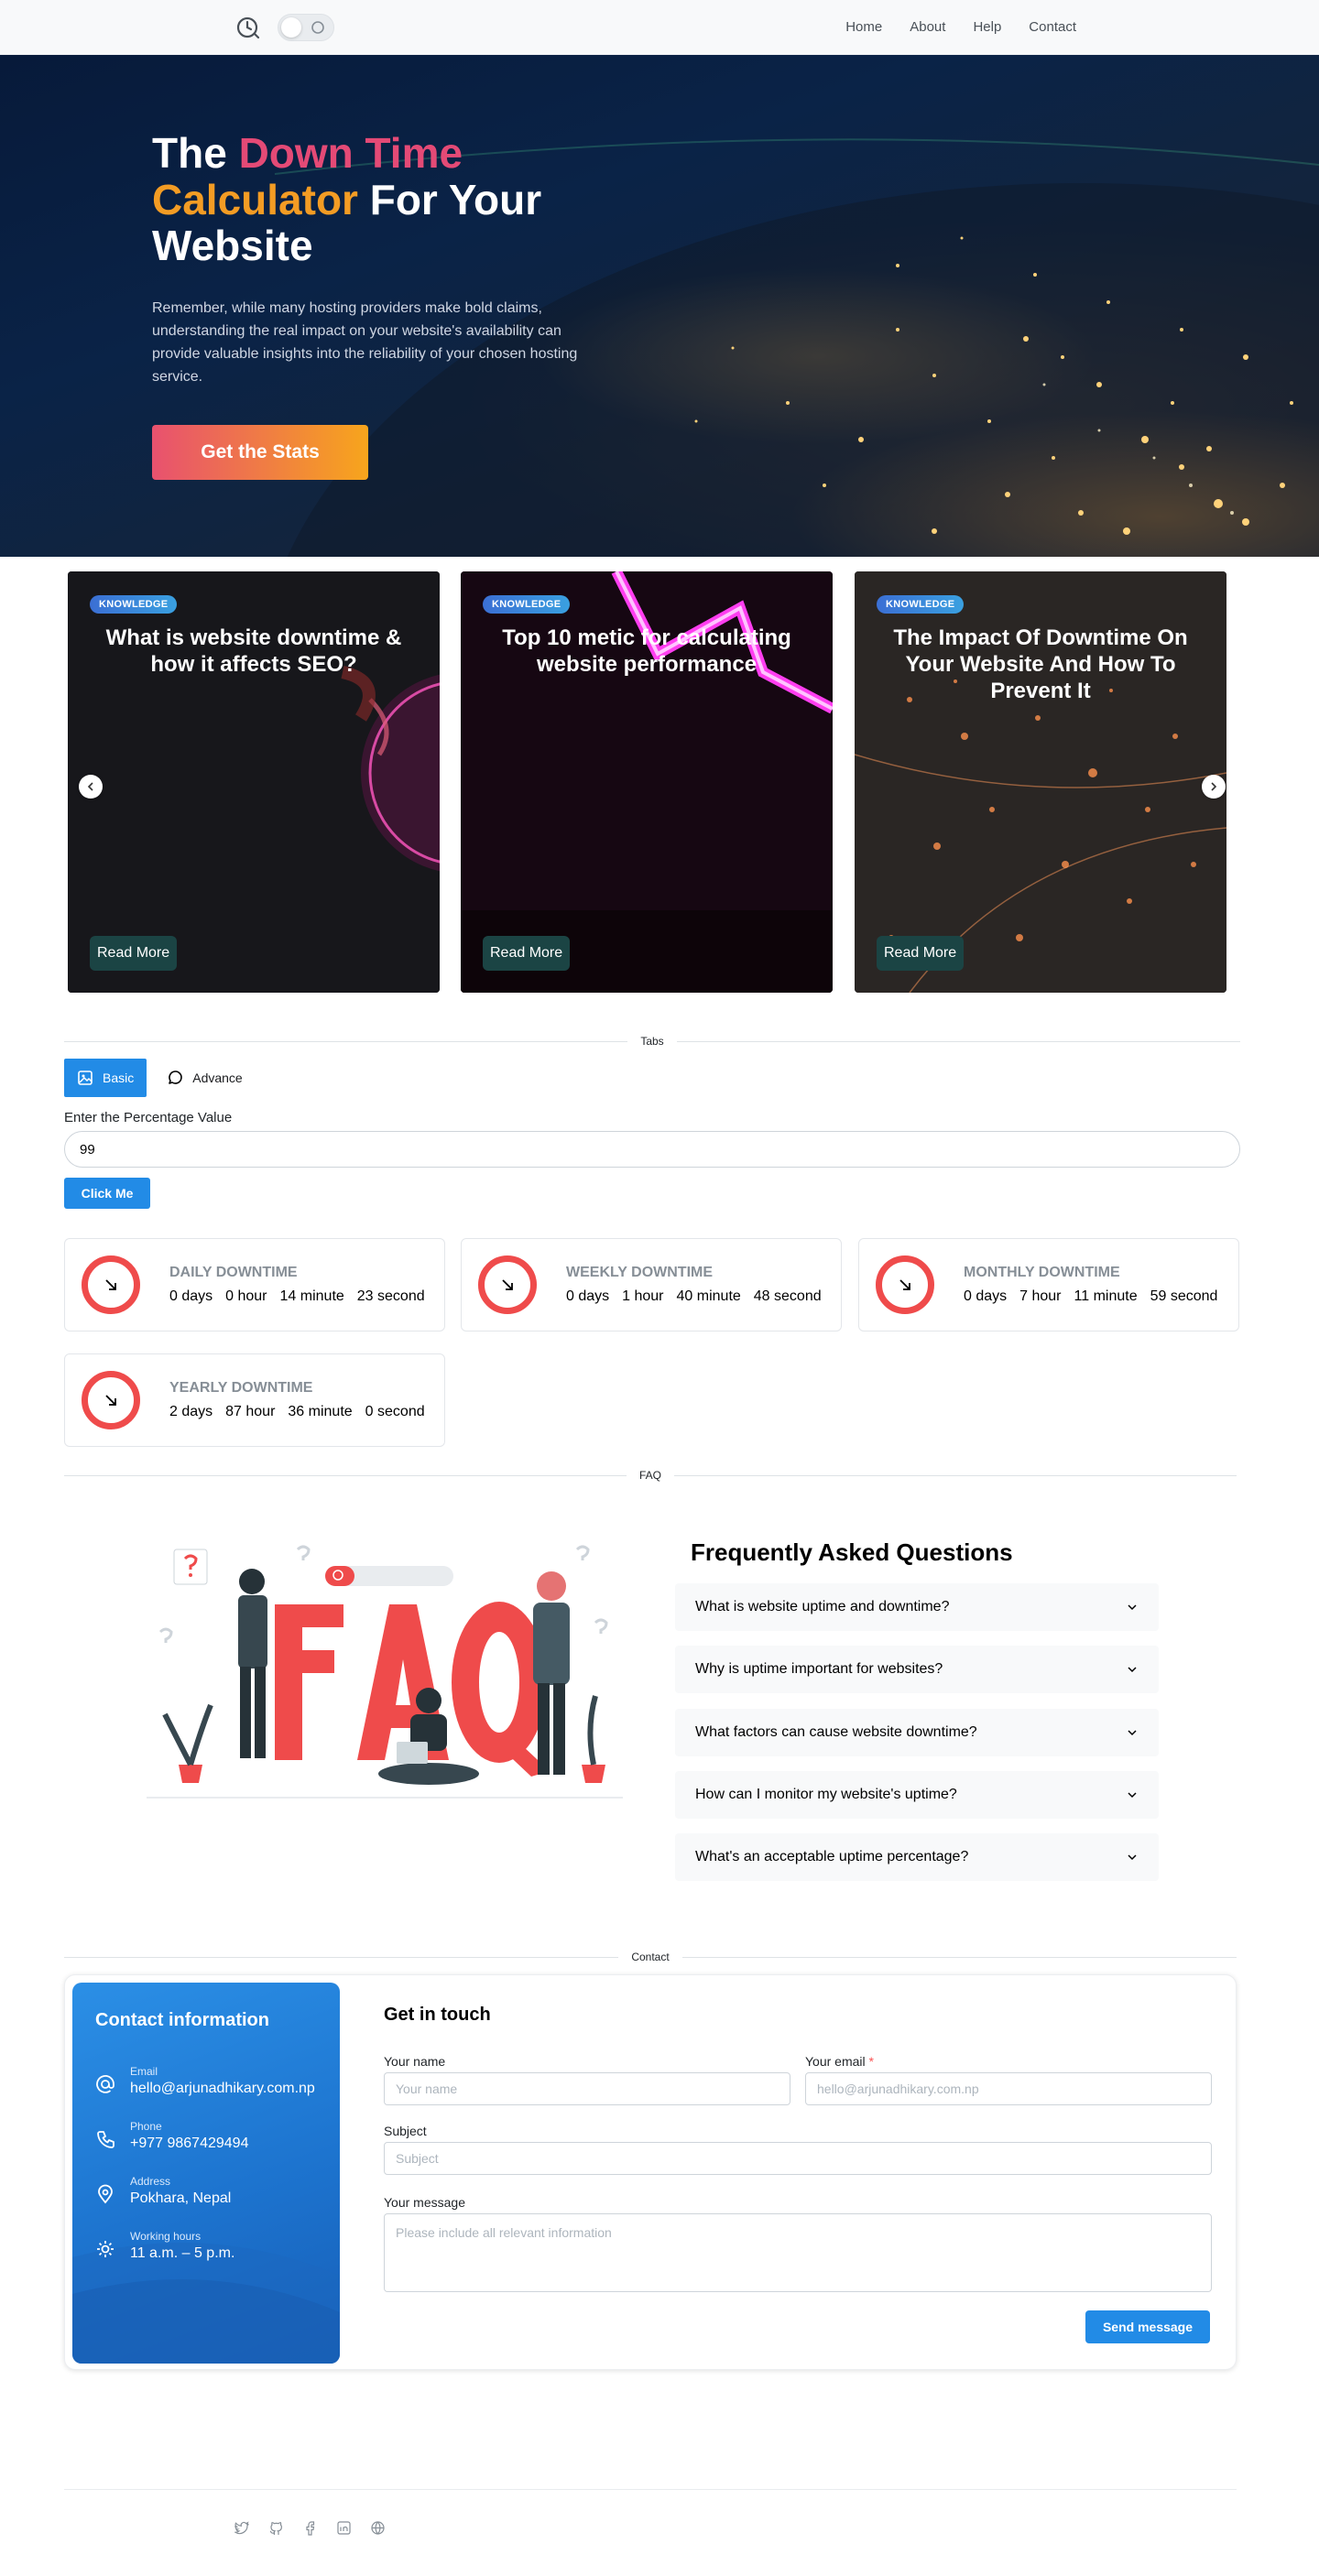 Image resolution: width=1319 pixels, height=2576 pixels. What do you see at coordinates (191, 1296) in the screenshot?
I see `stat-days: 0 days` at bounding box center [191, 1296].